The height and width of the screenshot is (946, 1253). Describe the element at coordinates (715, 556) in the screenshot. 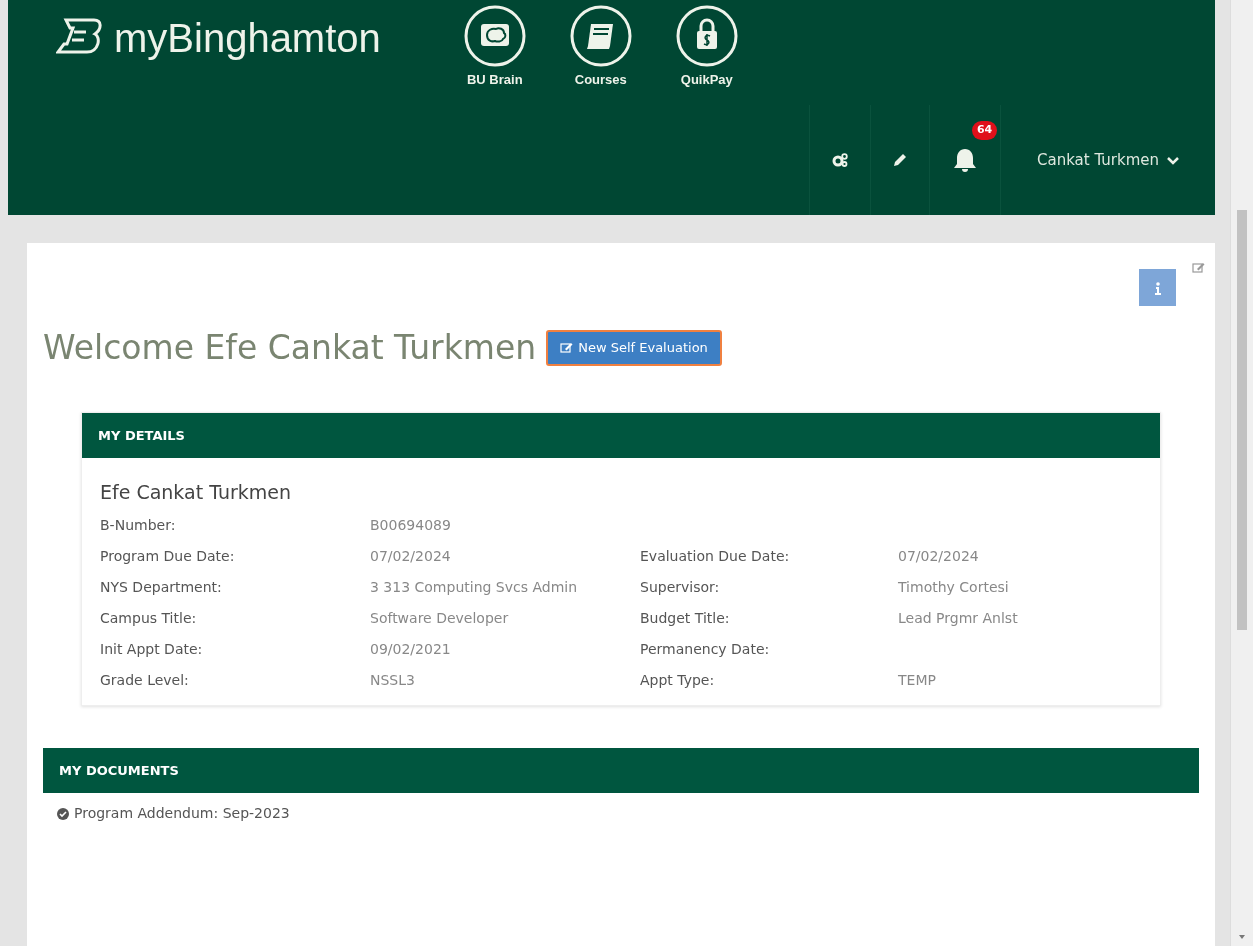

I see `field-label: Evaluation Due Date:` at that location.